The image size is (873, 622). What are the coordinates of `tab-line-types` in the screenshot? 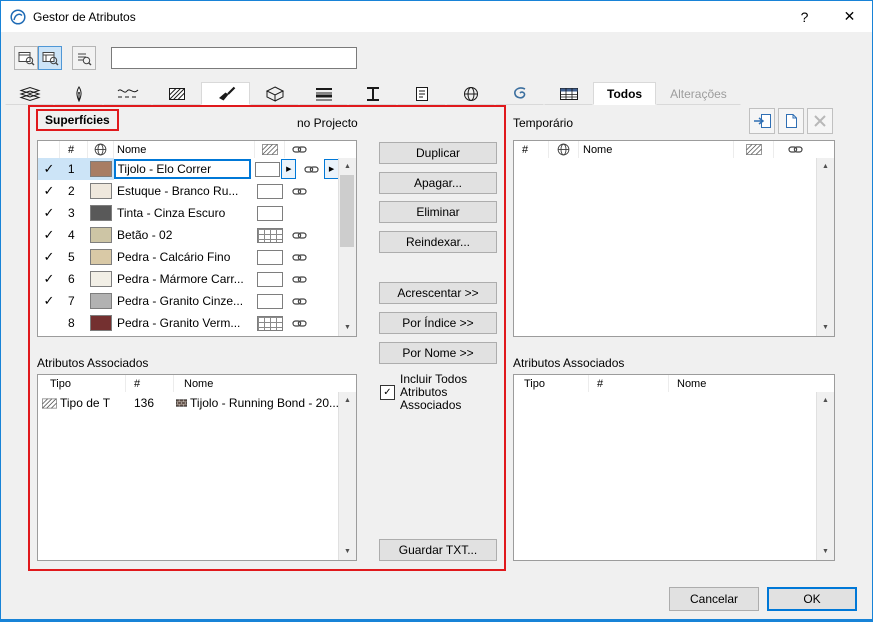 It's located at (127, 93).